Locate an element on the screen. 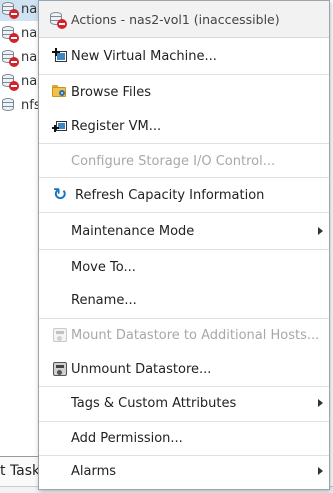 The image size is (333, 493). menu-separator is located at coordinates (184, 212).